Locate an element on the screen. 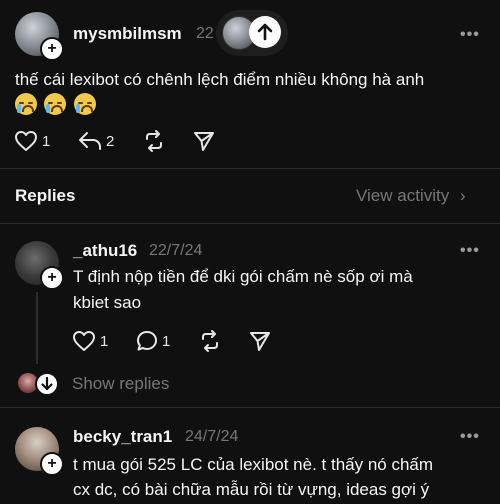 This screenshot has width=500, height=504. show-replies-link: Show replies is located at coordinates (120, 384).